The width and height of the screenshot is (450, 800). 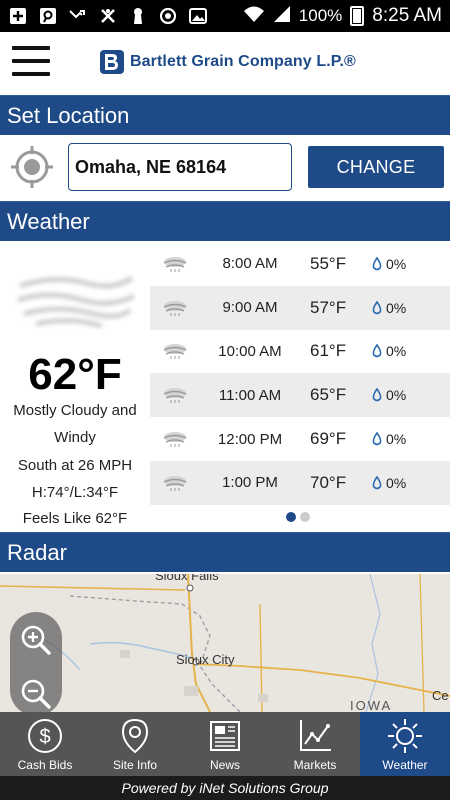 What do you see at coordinates (300, 264) in the screenshot?
I see `forecast-row: 8:00 AM 55°F 0%` at bounding box center [300, 264].